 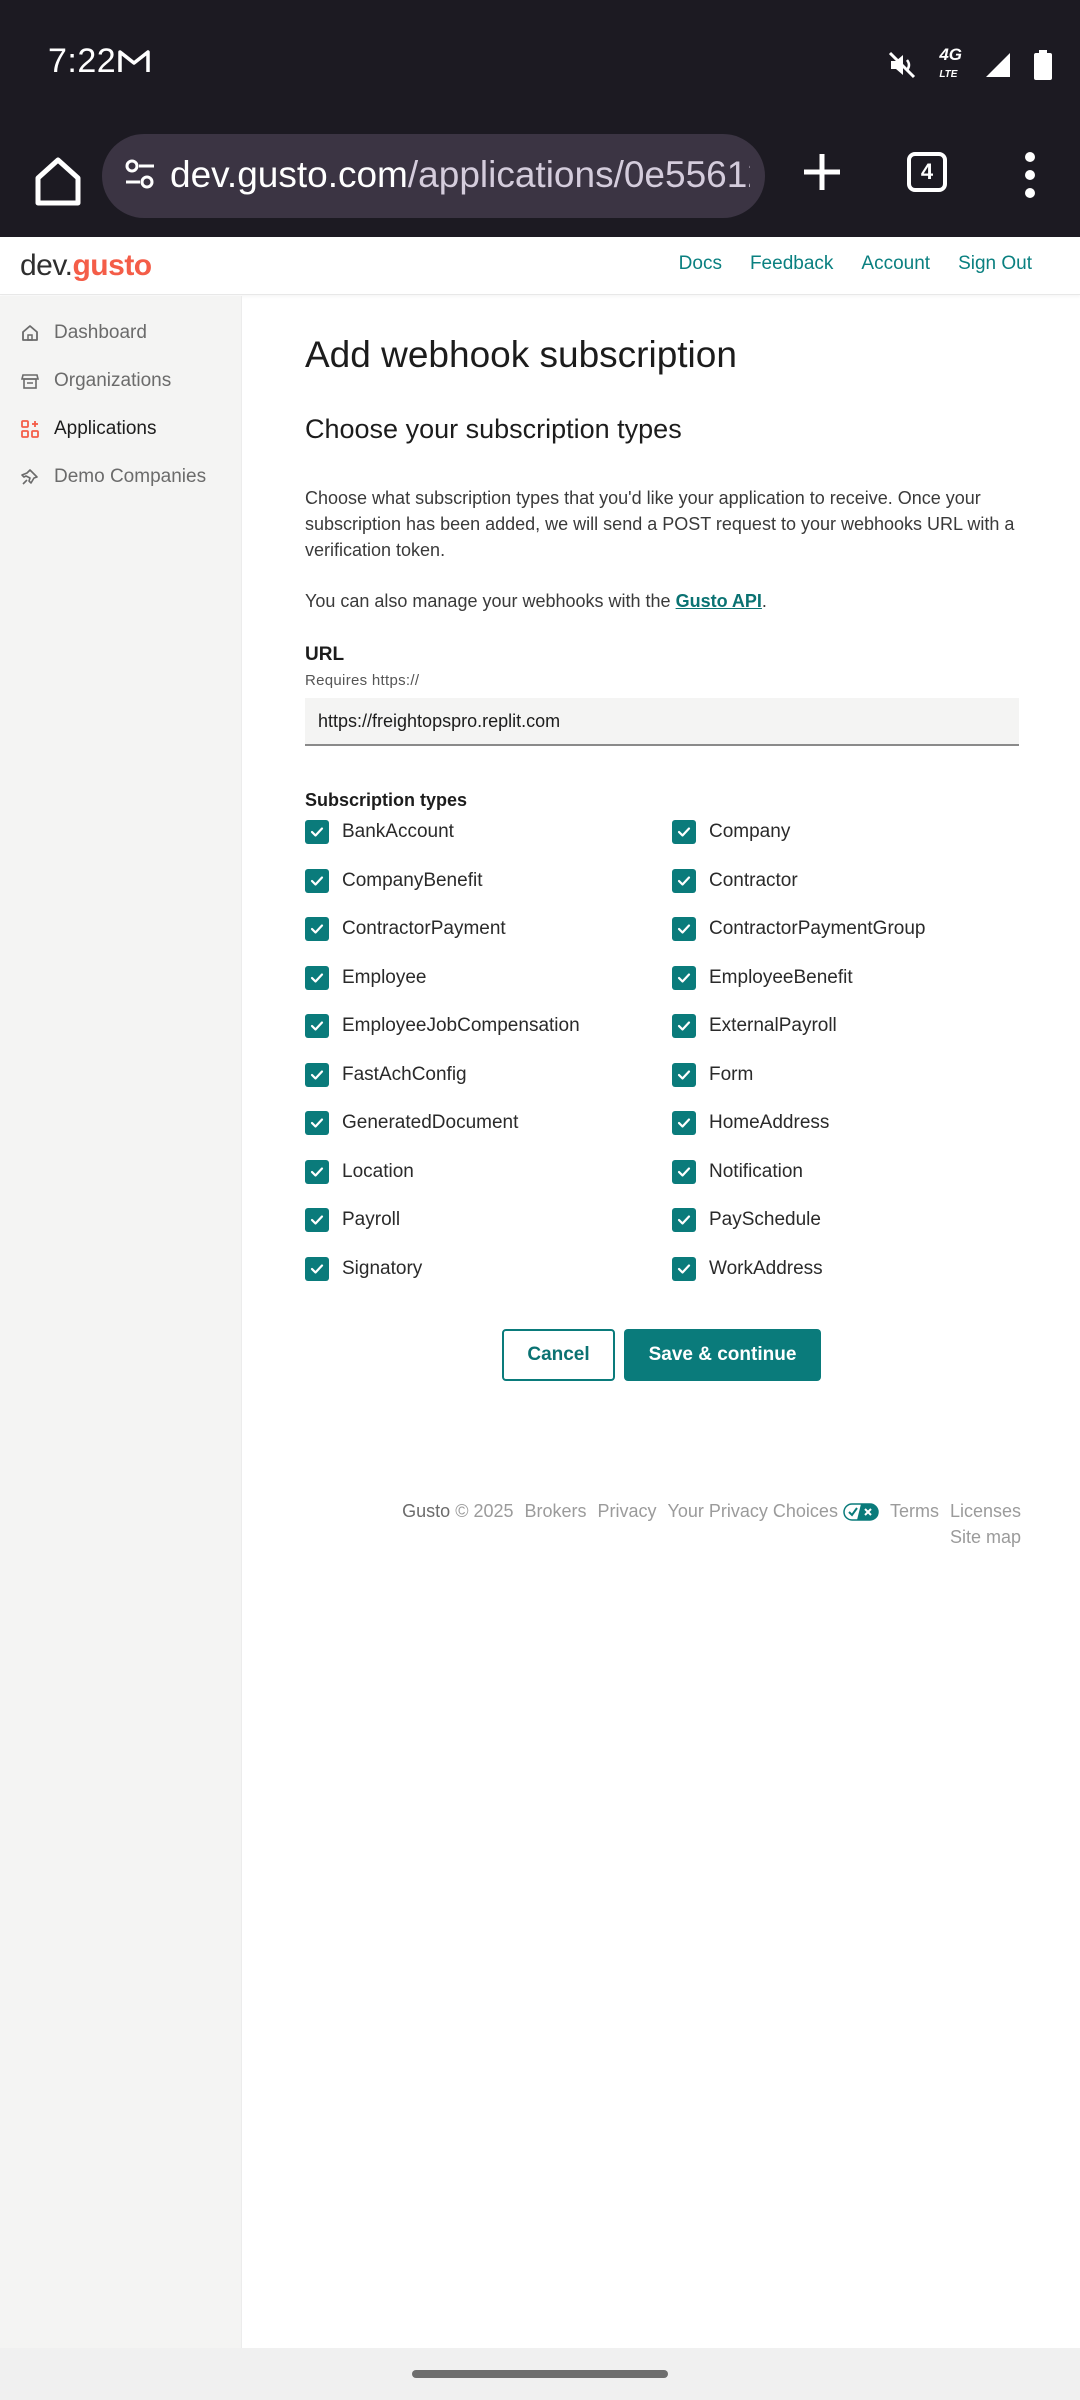 I want to click on subscription-checkbox-item: FastAchConfig, so click(x=386, y=1075).